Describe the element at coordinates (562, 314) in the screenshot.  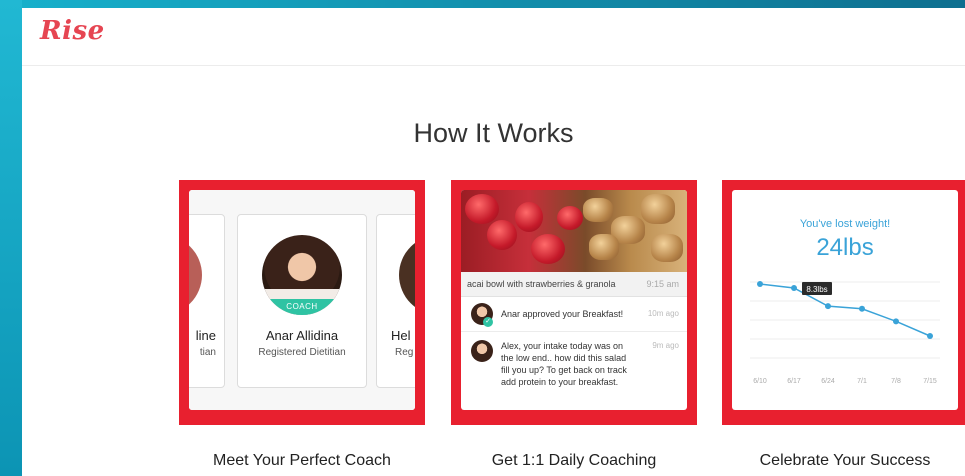
I see `message-text: Anar approved your Breakfast!` at that location.